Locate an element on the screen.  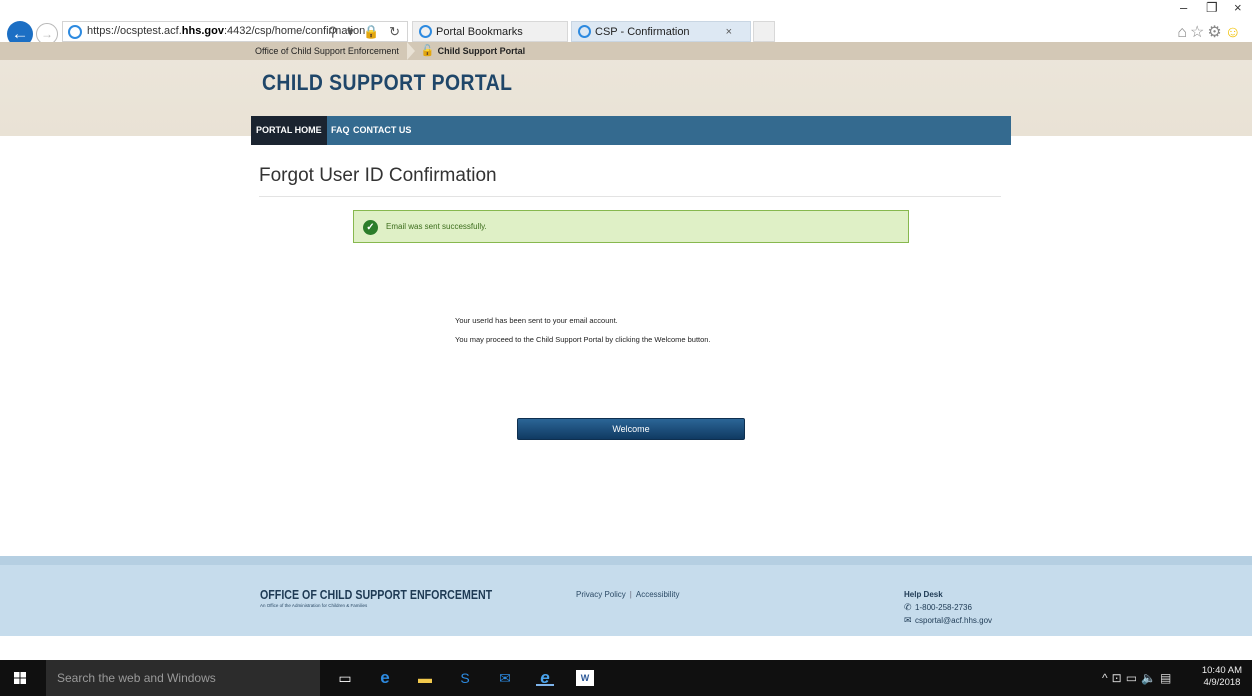
success-alert: ✓ Email was sent successfully. is located at coordinates (631, 226).